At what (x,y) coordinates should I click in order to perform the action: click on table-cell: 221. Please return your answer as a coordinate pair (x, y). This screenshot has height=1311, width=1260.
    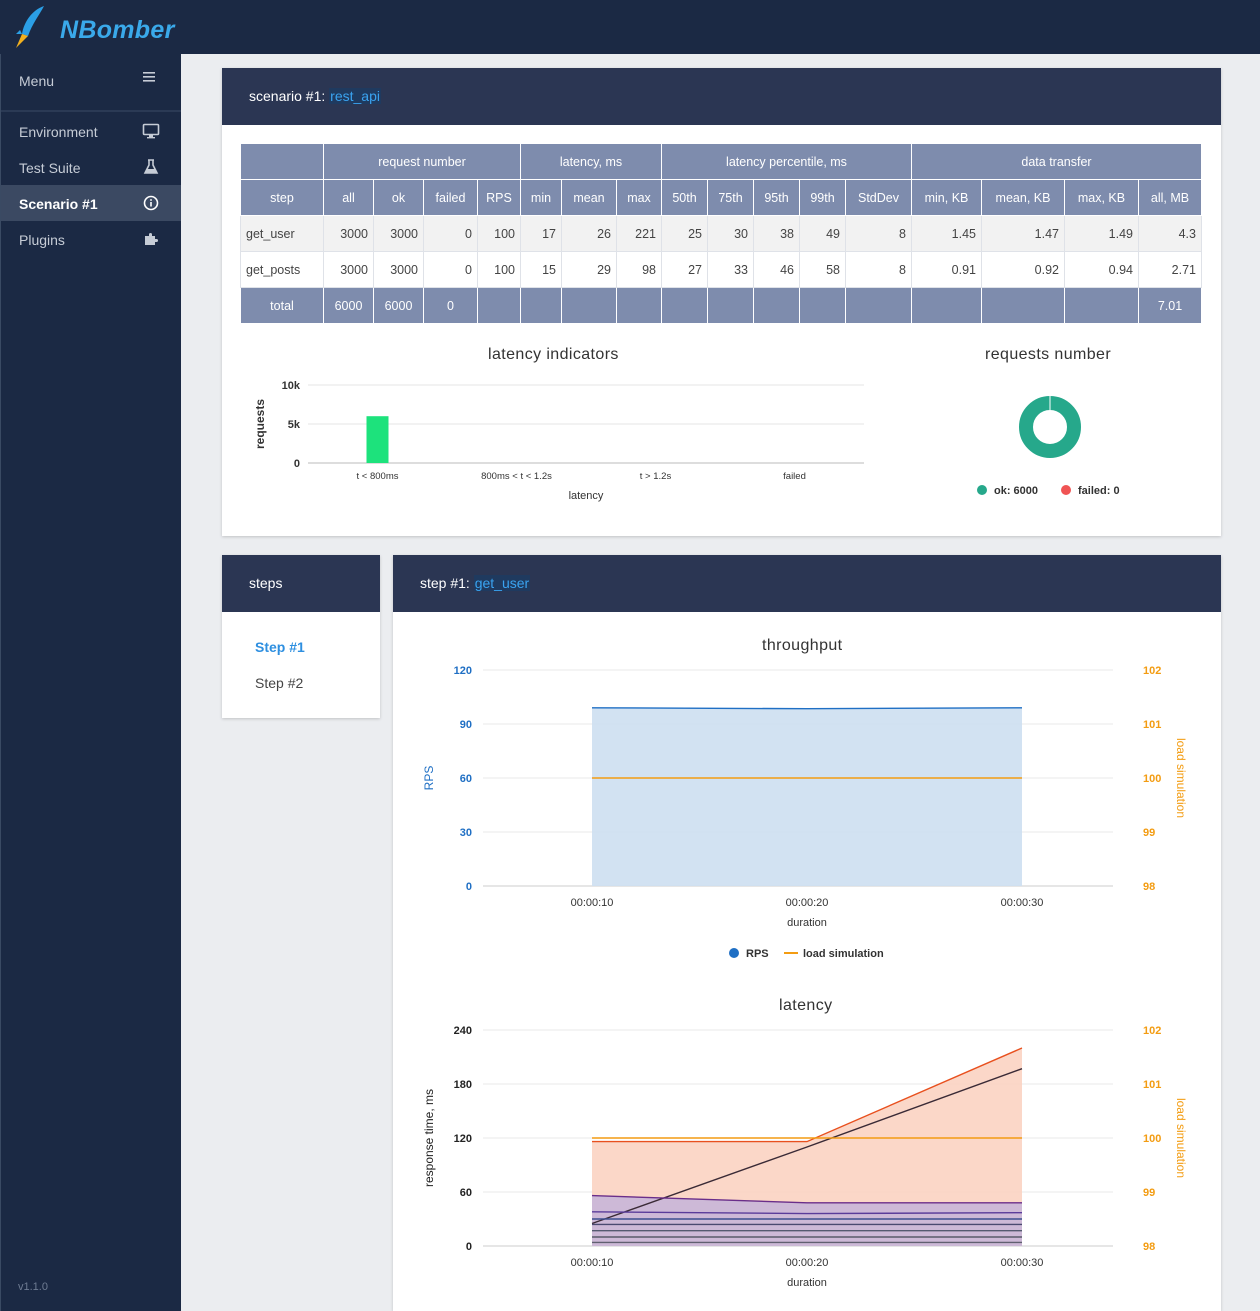
    Looking at the image, I should click on (639, 233).